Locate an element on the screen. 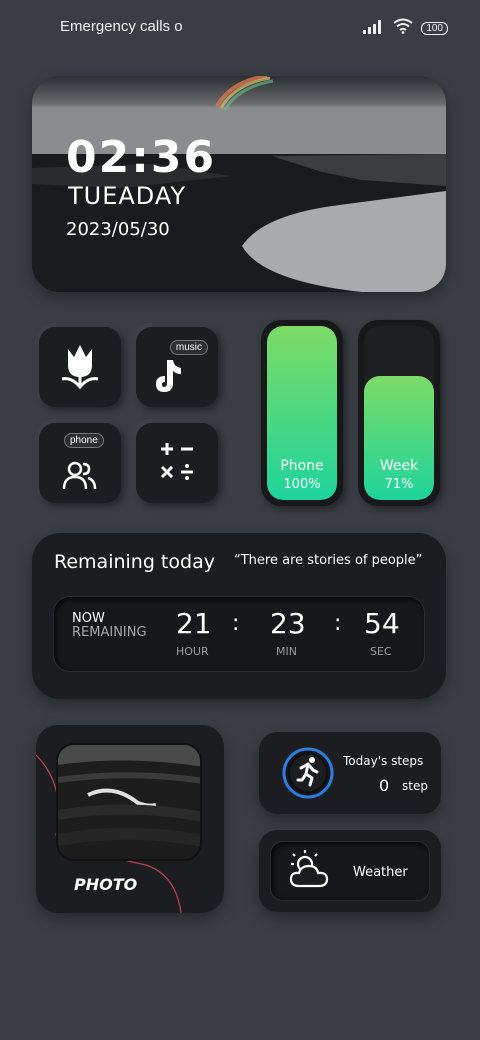 This screenshot has width=480, height=1040. running-icon is located at coordinates (308, 775).